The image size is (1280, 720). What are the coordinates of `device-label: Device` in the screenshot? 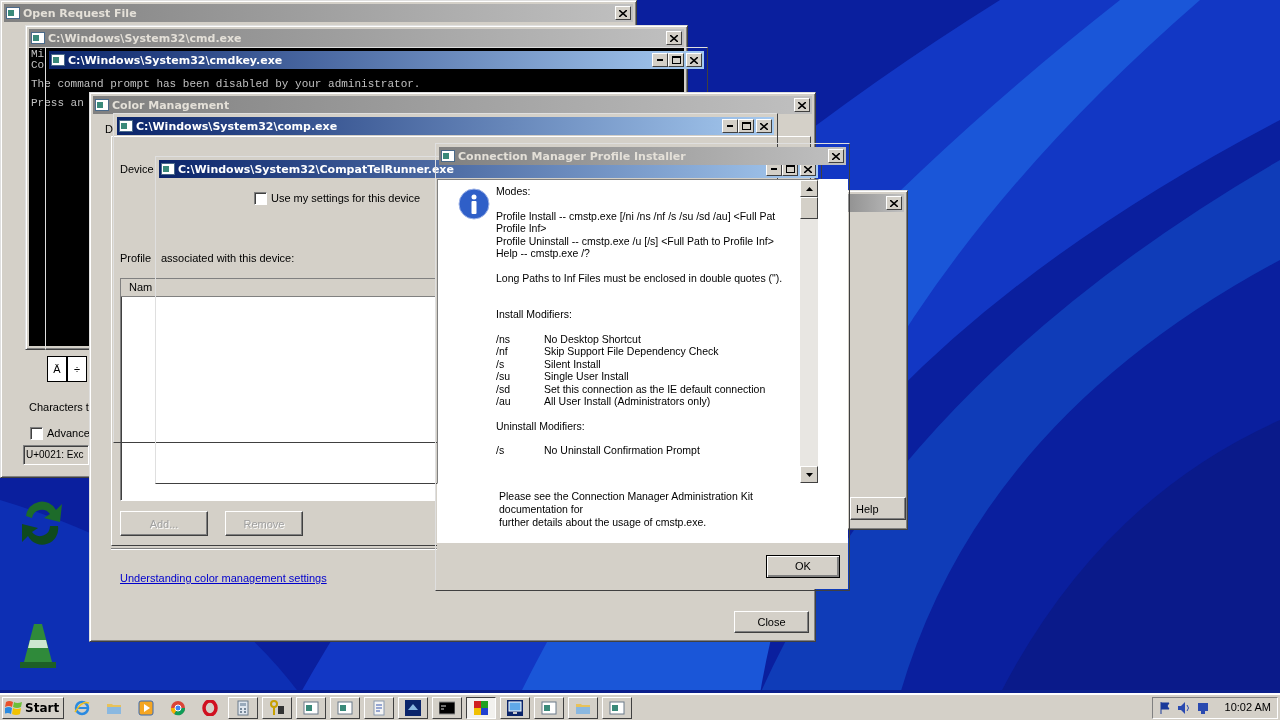 It's located at (137, 170).